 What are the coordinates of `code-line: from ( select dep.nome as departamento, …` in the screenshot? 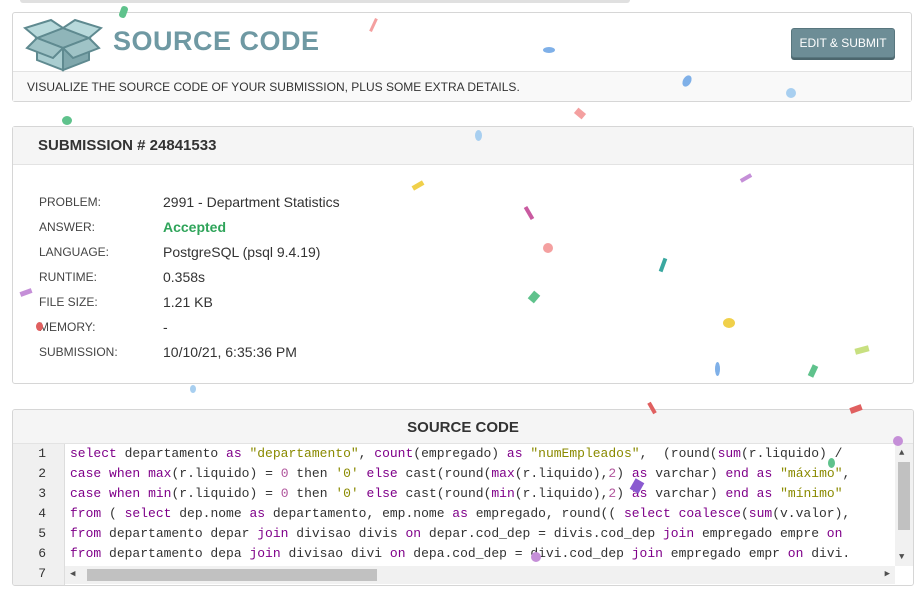 It's located at (481, 514).